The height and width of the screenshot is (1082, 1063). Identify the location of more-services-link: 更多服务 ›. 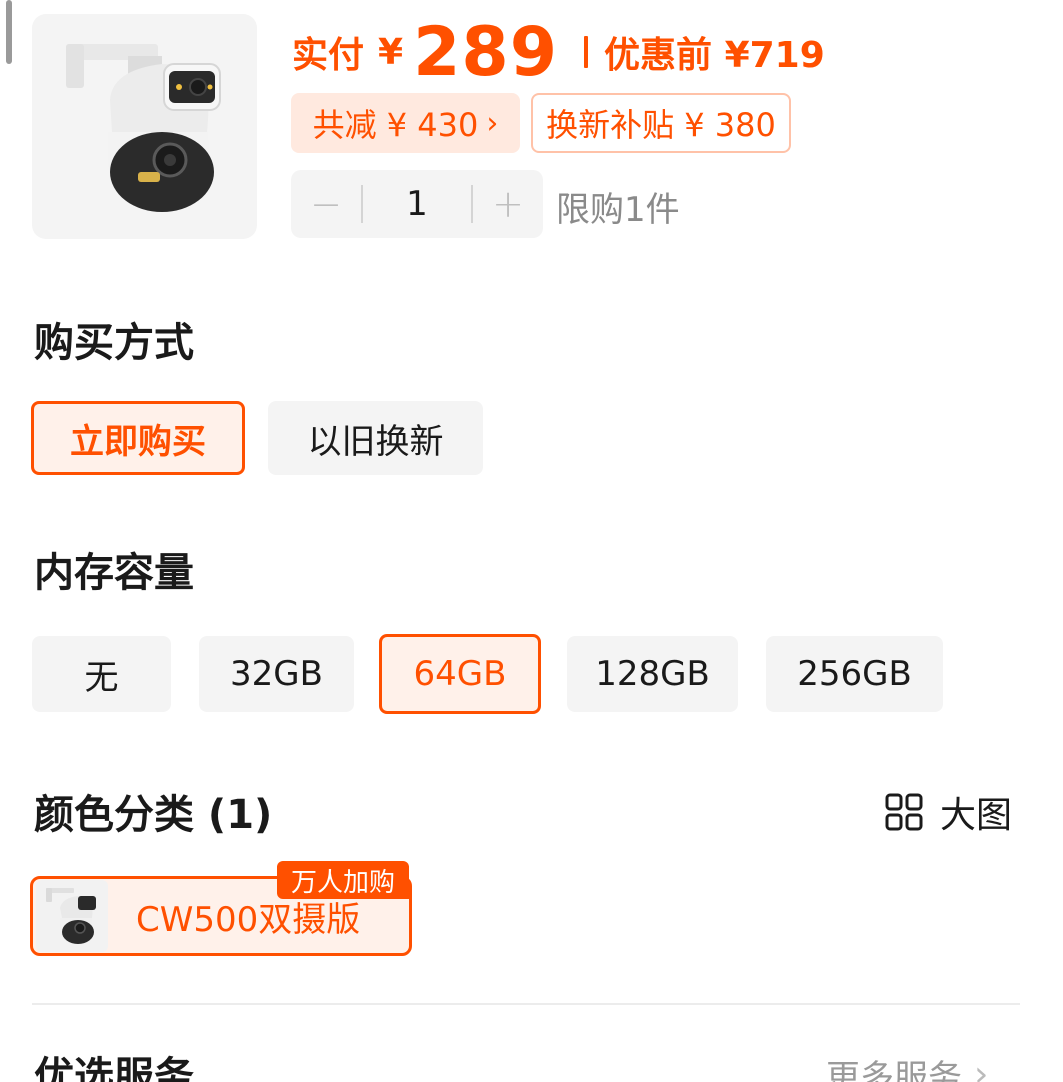
(907, 1066).